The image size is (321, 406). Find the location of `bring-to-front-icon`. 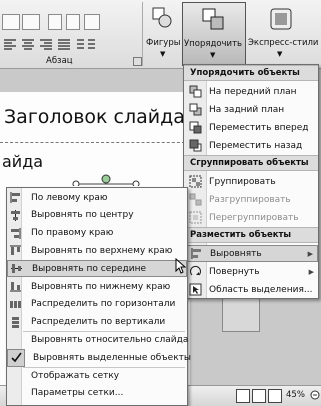

bring-to-front-icon is located at coordinates (195, 92).